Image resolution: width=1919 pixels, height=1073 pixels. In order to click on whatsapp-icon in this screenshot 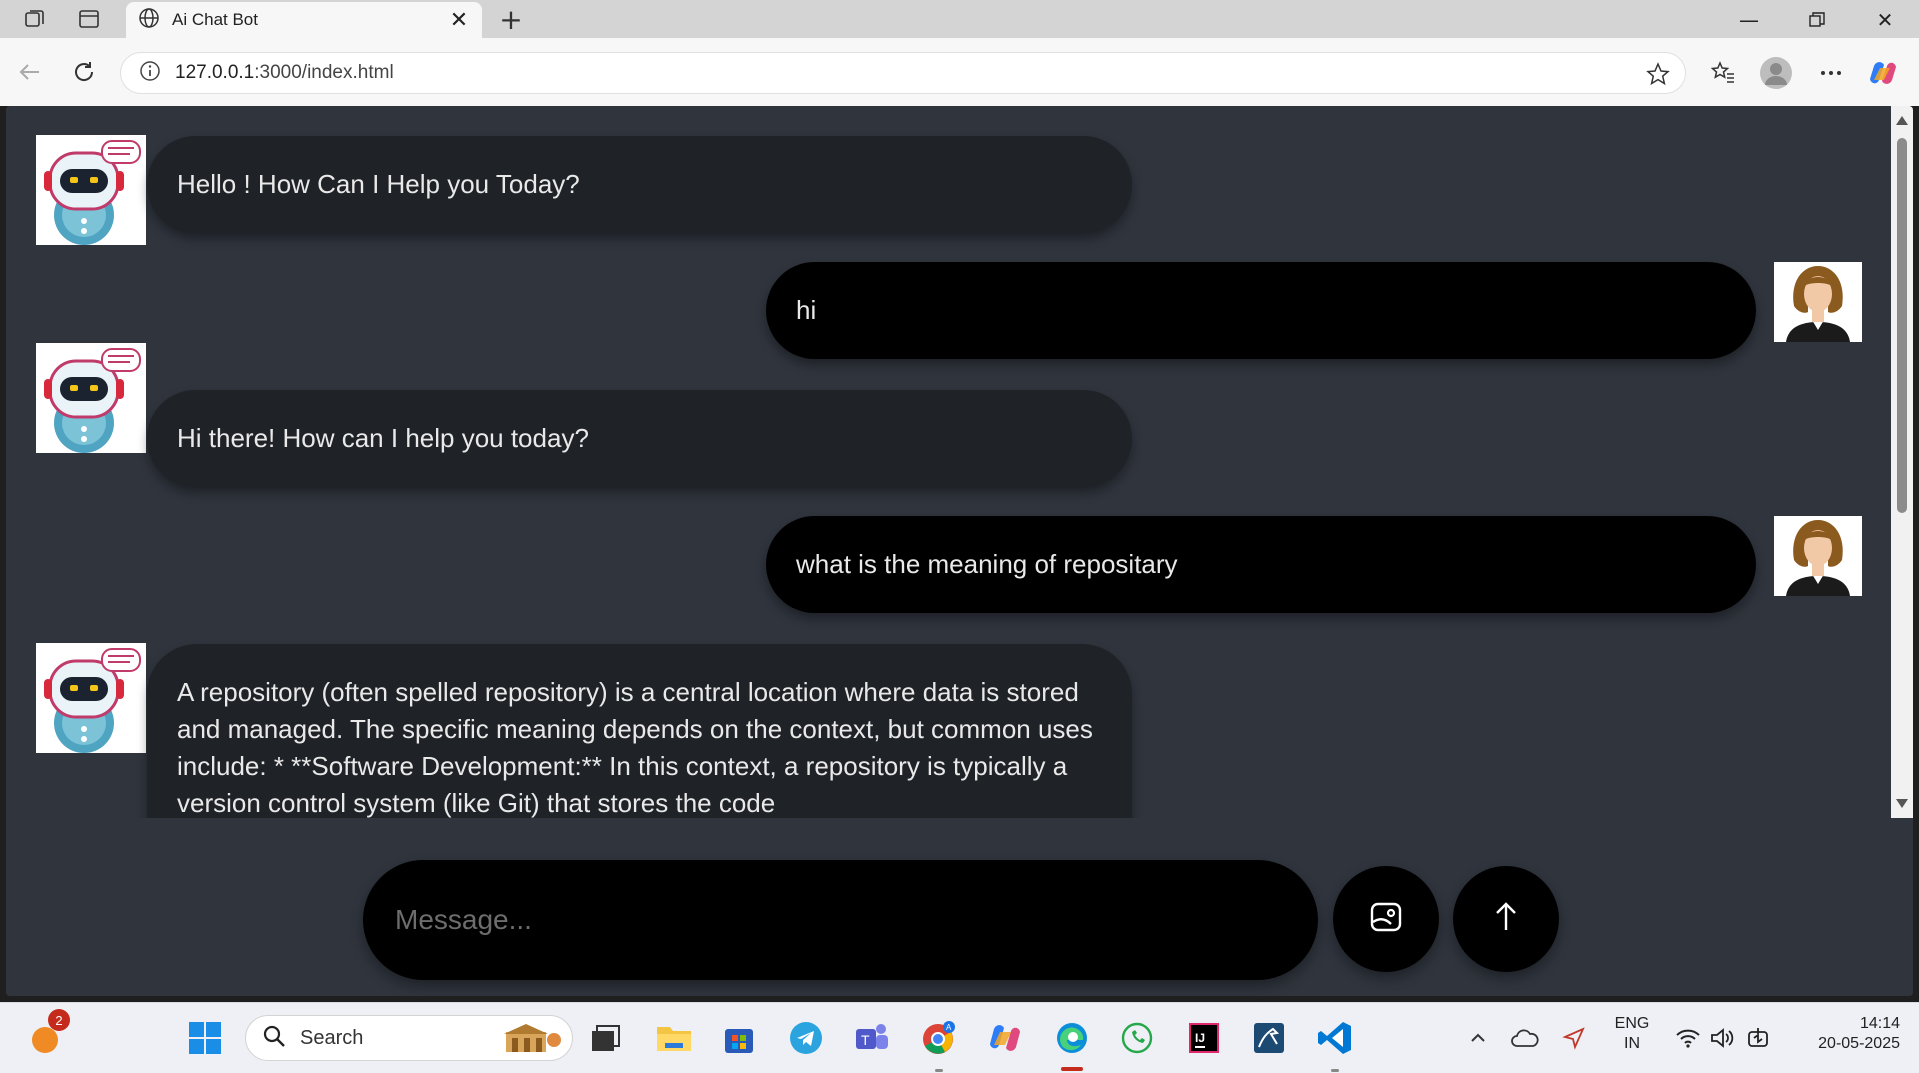, I will do `click(1137, 1038)`.